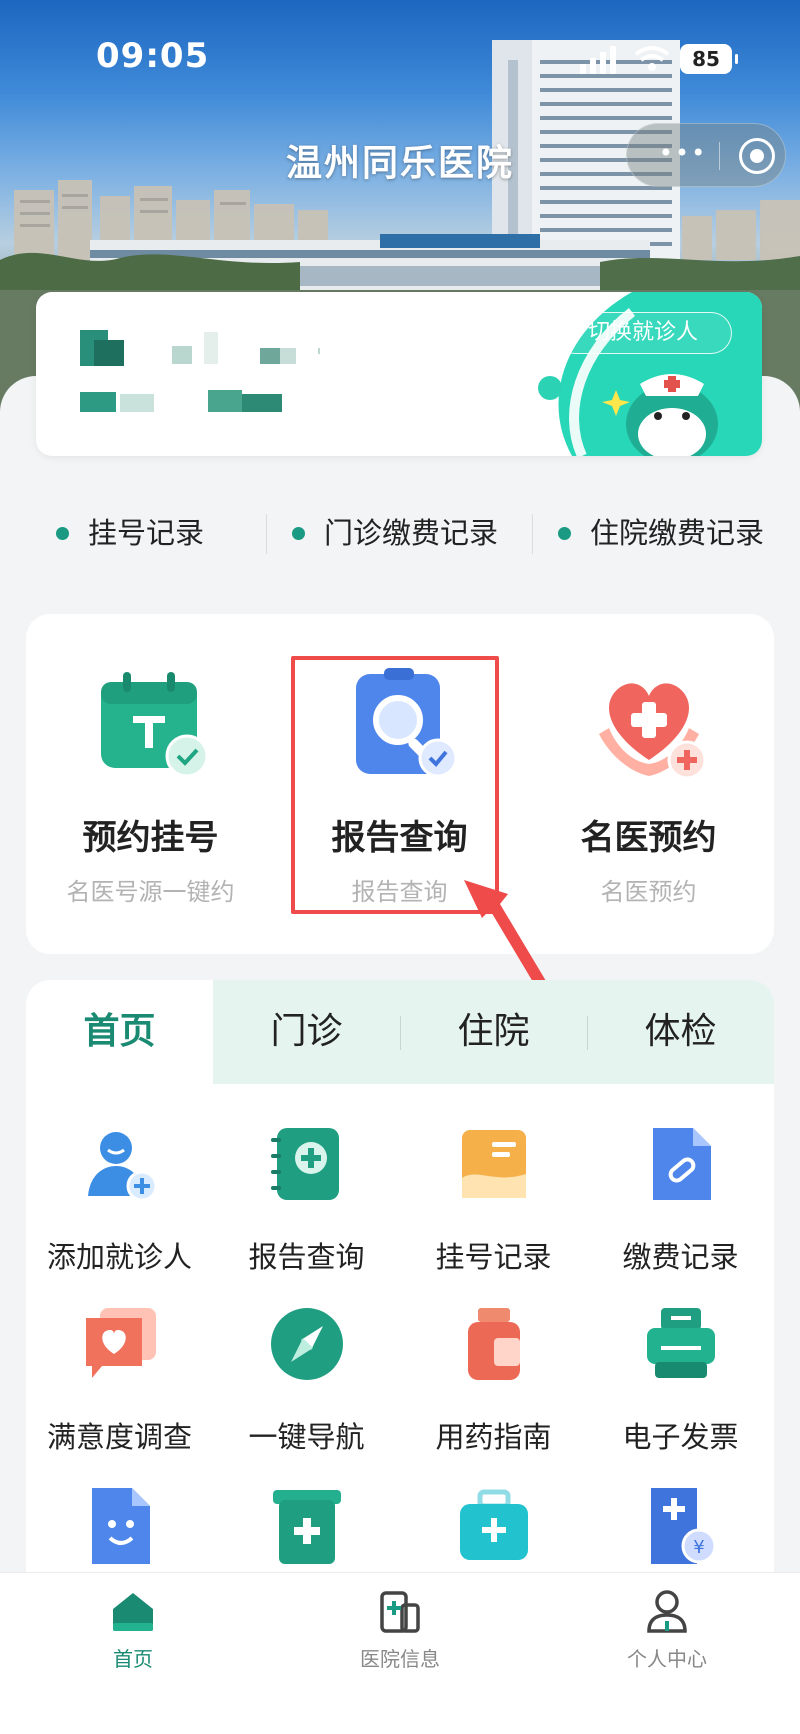 This screenshot has height=1734, width=800. I want to click on records-shortcut-row: 挂号记录 门诊缴费记录 住院缴费记录, so click(400, 533).